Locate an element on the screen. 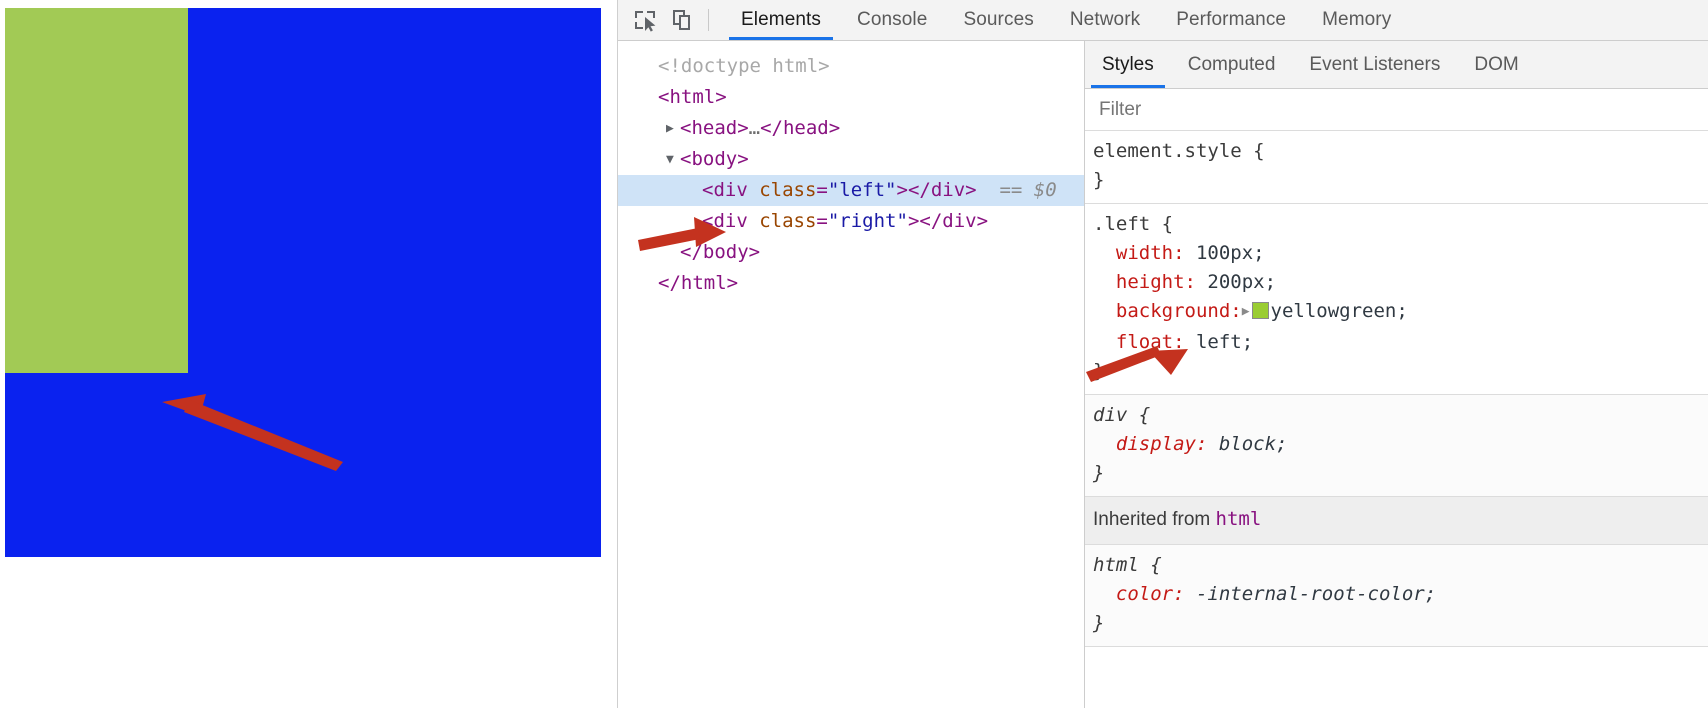  css-rule: html { color: -internal-root-color;} is located at coordinates (1396, 596).